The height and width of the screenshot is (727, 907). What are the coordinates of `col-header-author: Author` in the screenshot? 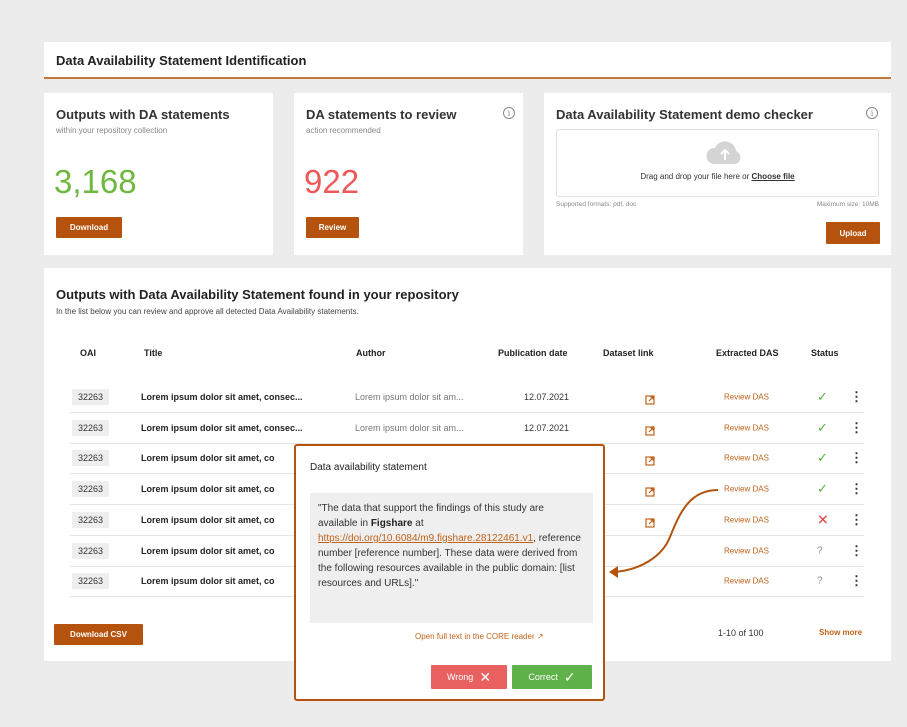 It's located at (371, 353).